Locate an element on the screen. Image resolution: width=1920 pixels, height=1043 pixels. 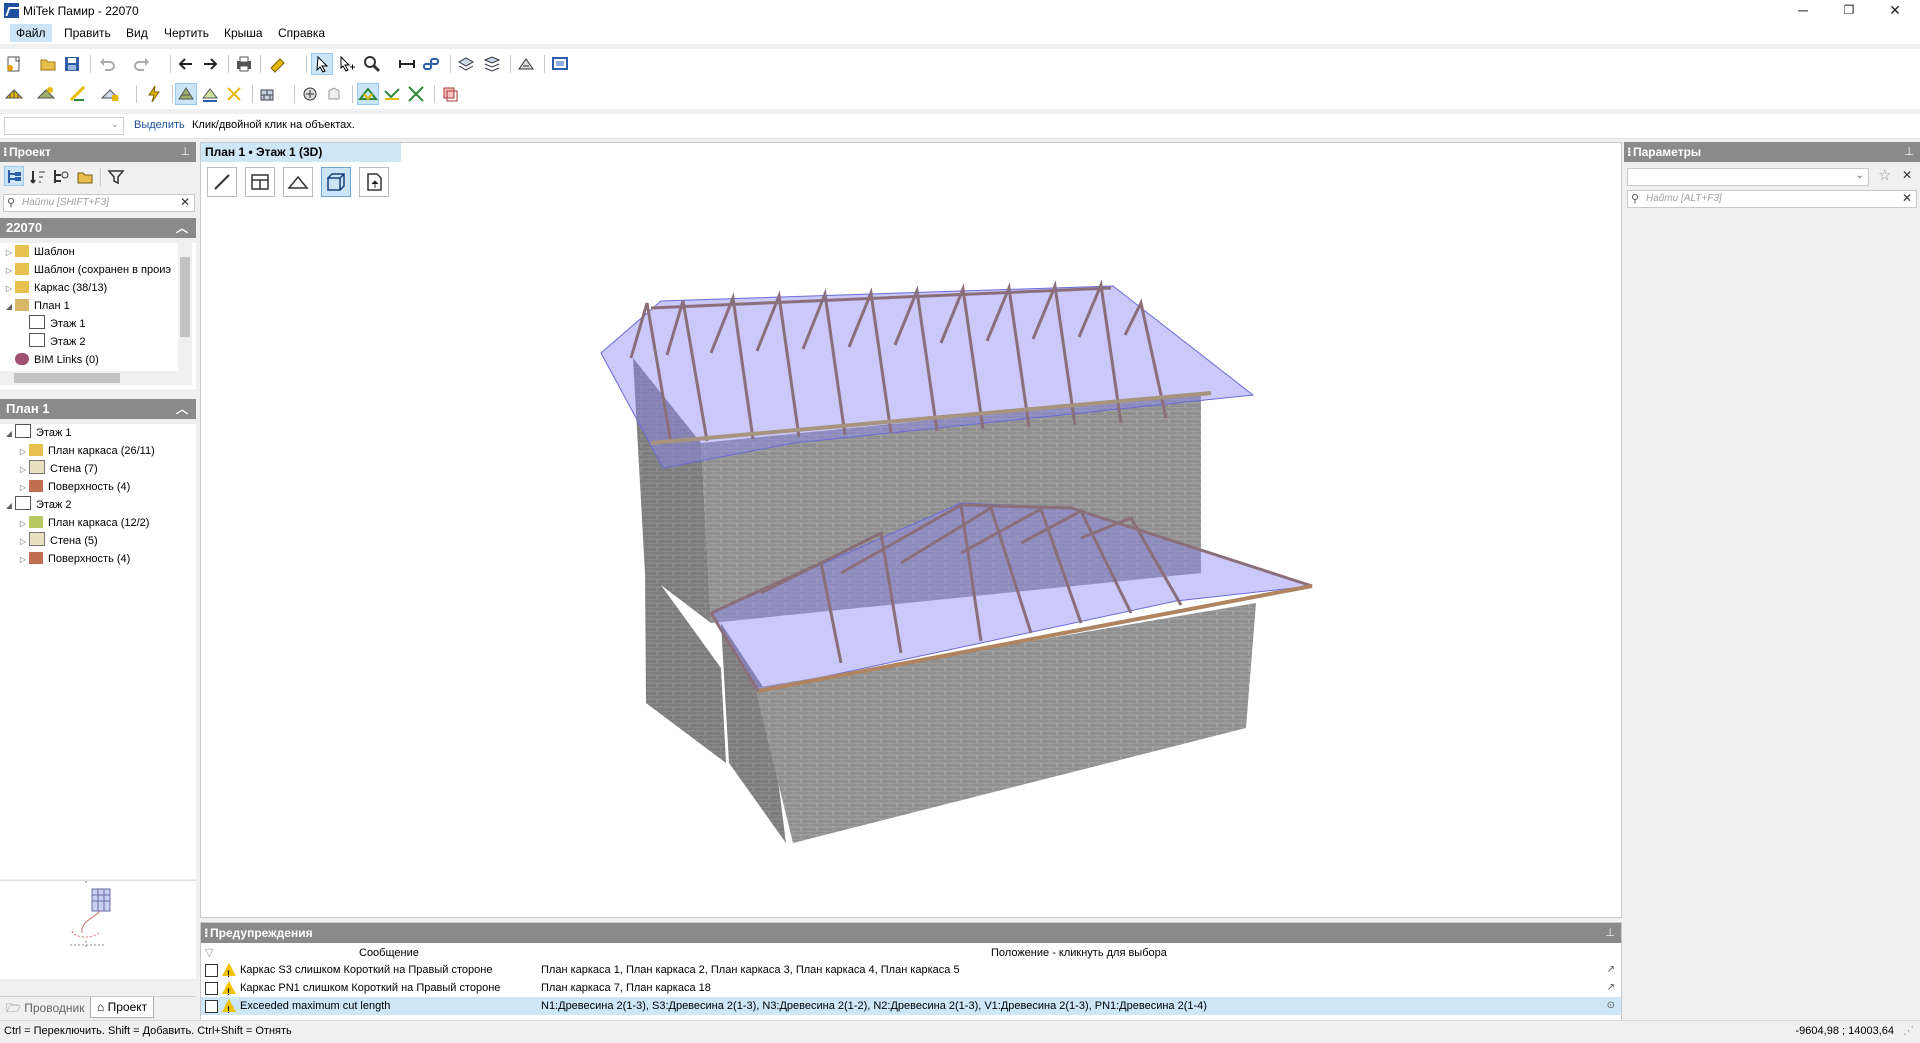
open-icon is located at coordinates (48, 64).